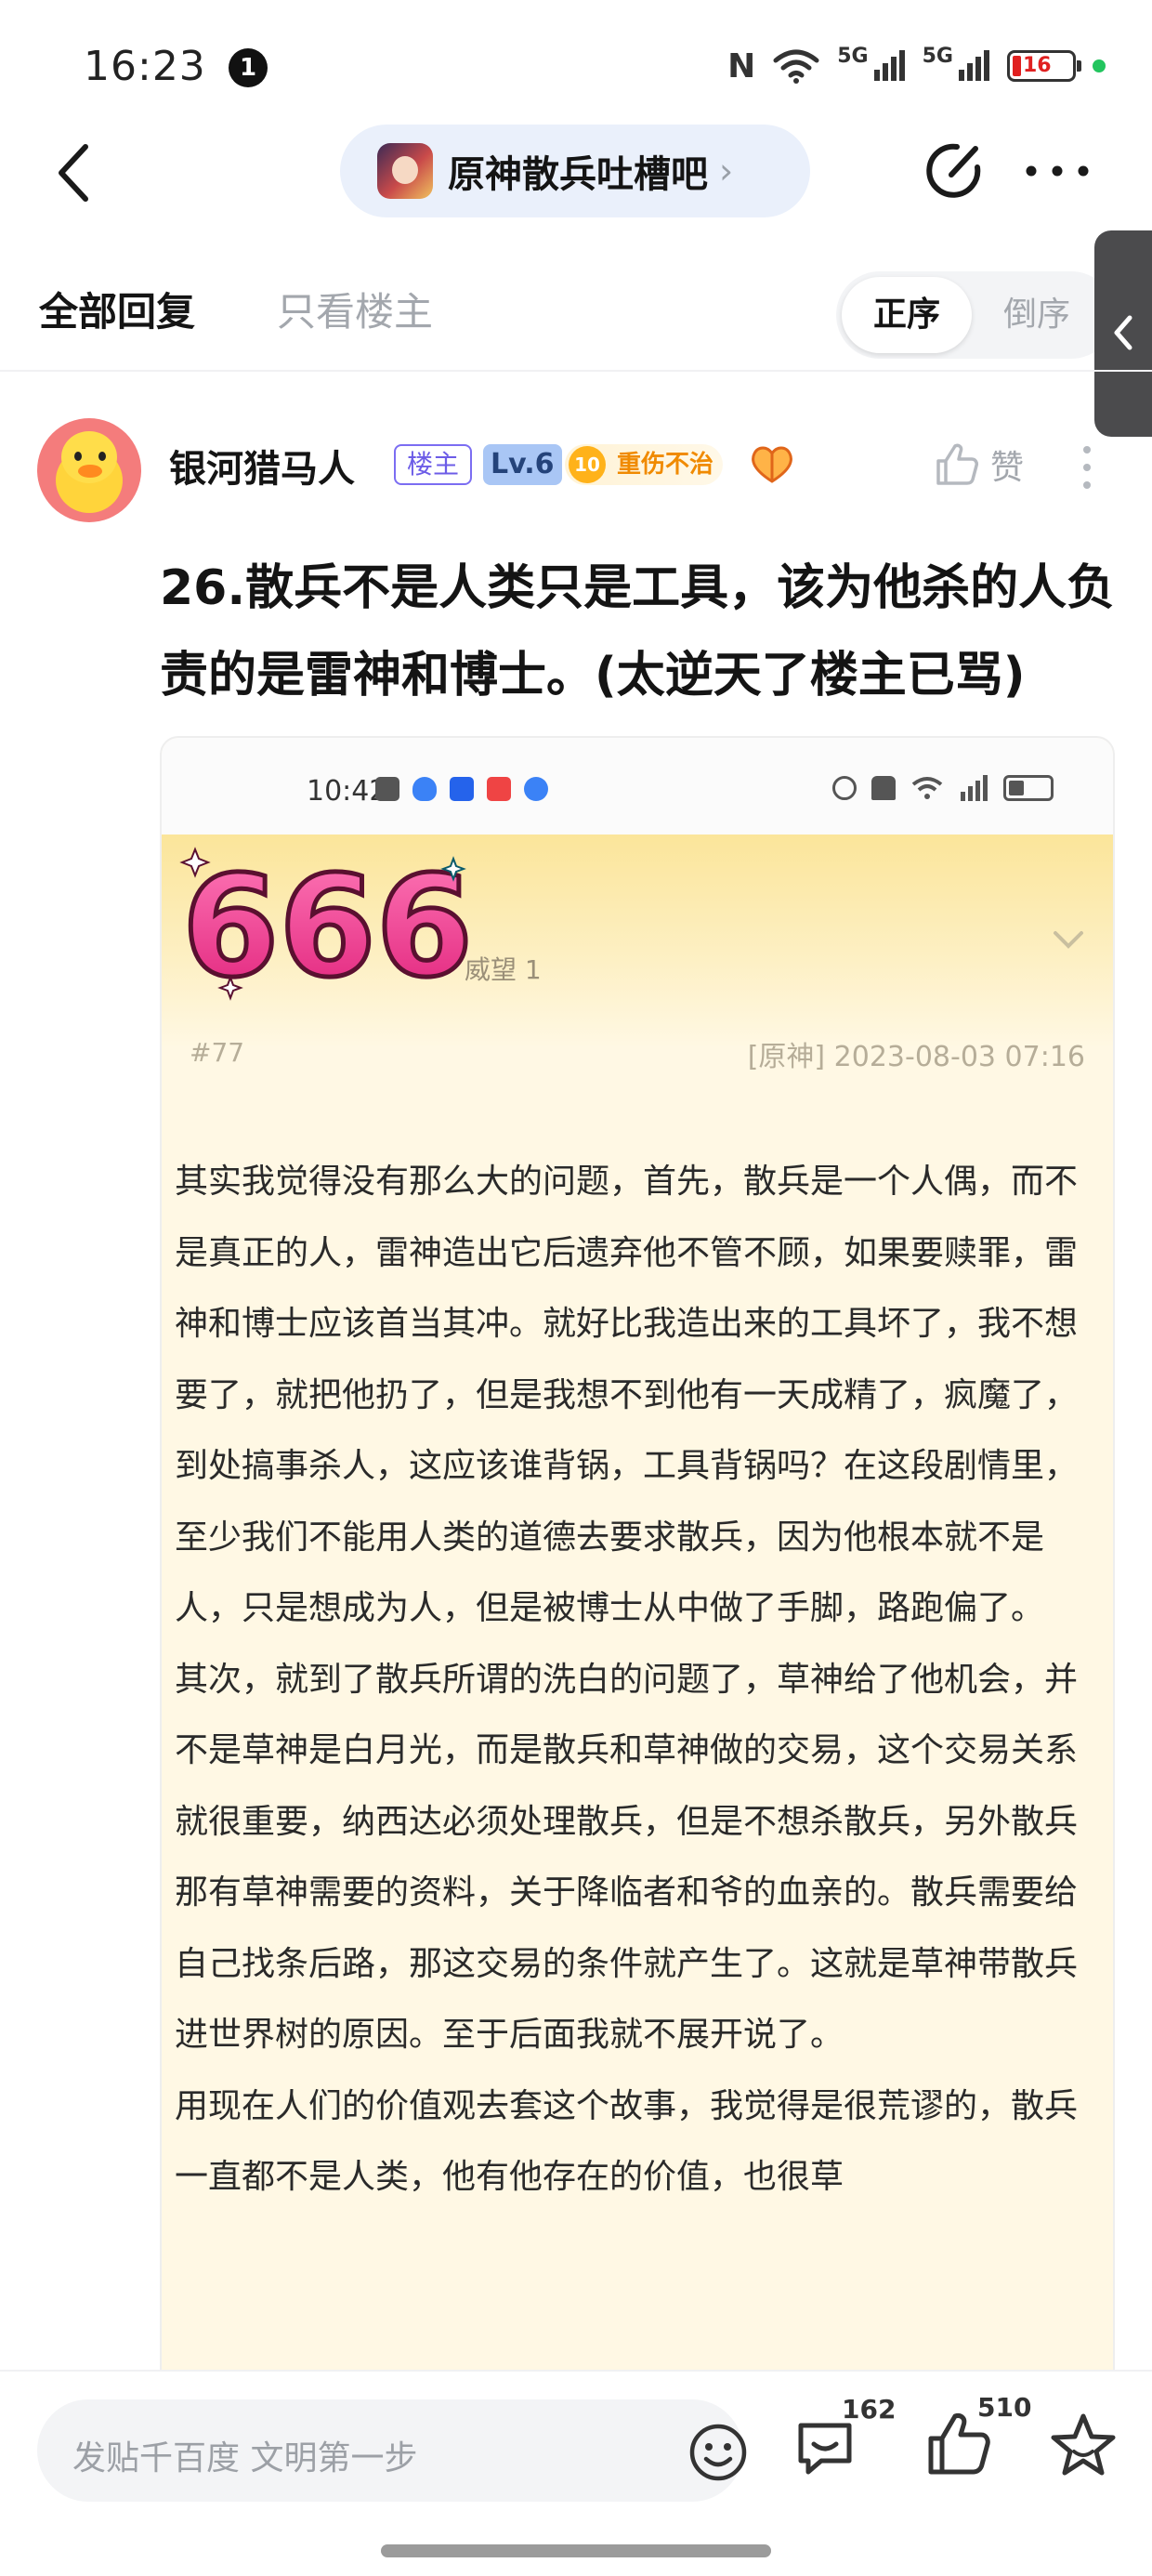  What do you see at coordinates (853, 56) in the screenshot?
I see `signal-5g-label: 5G` at bounding box center [853, 56].